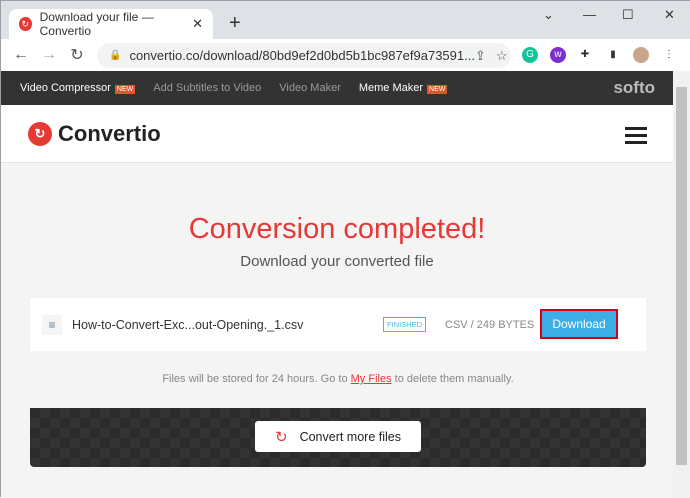 The width and height of the screenshot is (690, 498). I want to click on convert-more-section: ↻ Convert more files, so click(338, 437).